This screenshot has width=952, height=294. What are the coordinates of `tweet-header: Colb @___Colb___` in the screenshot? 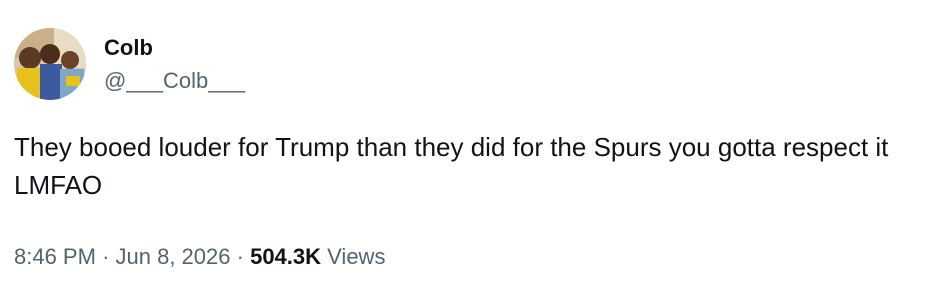 It's located at (129, 64).